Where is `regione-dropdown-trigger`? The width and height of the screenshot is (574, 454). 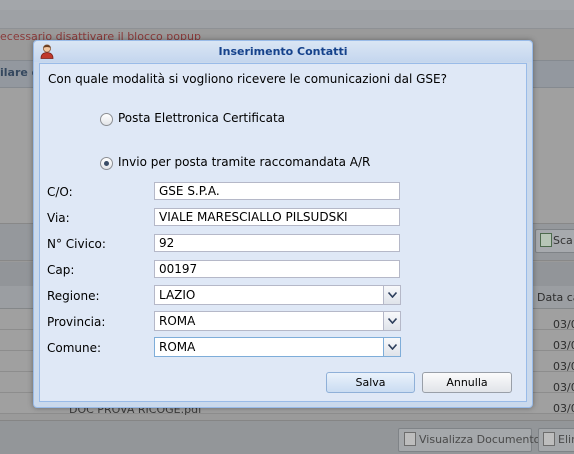 regione-dropdown-trigger is located at coordinates (392, 295).